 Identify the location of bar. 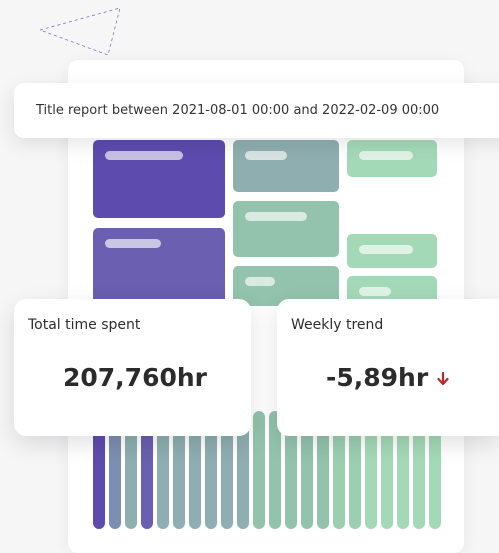
(259, 470).